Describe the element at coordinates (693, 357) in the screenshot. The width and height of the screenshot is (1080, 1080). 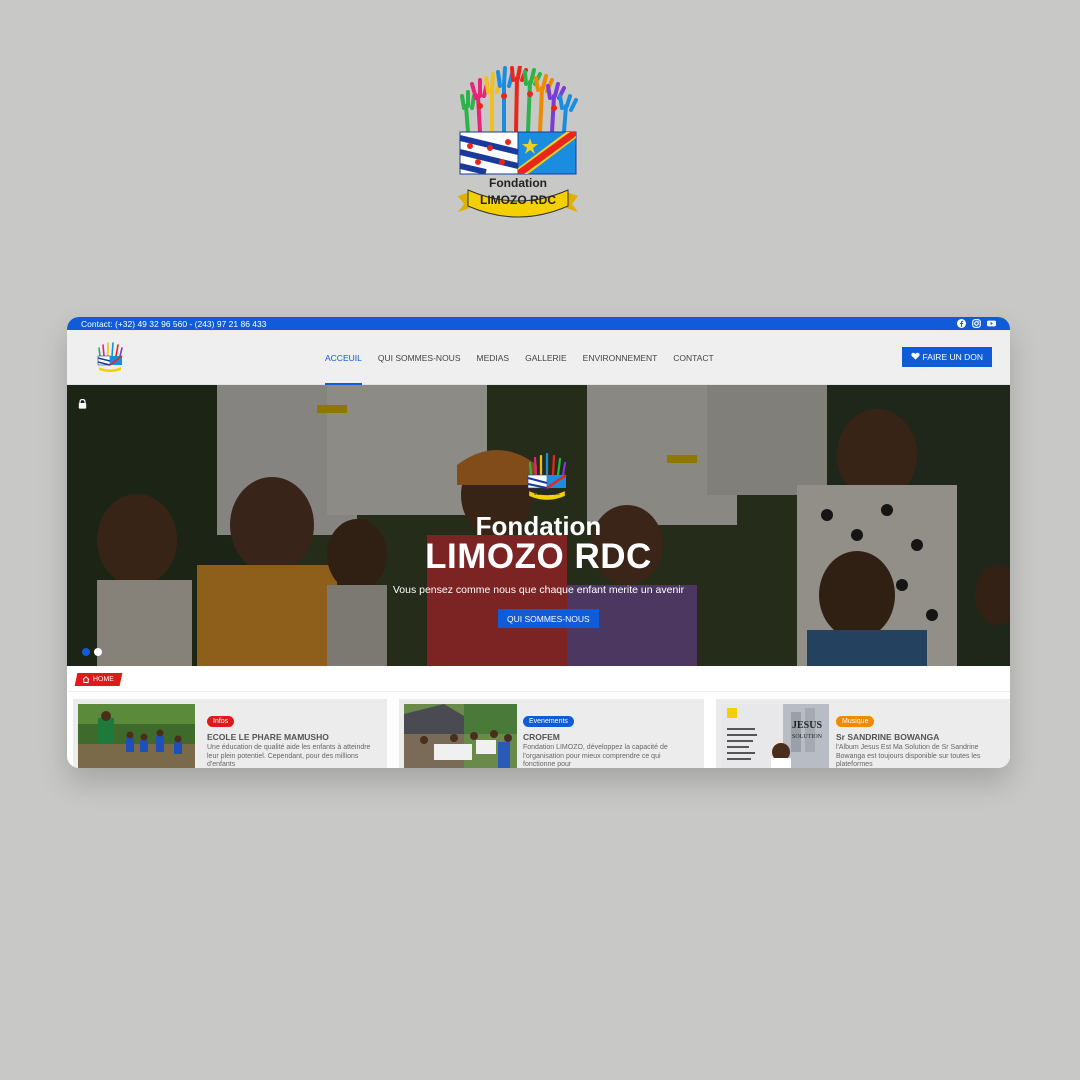
I see `nav-item-contact: CONTACT` at that location.